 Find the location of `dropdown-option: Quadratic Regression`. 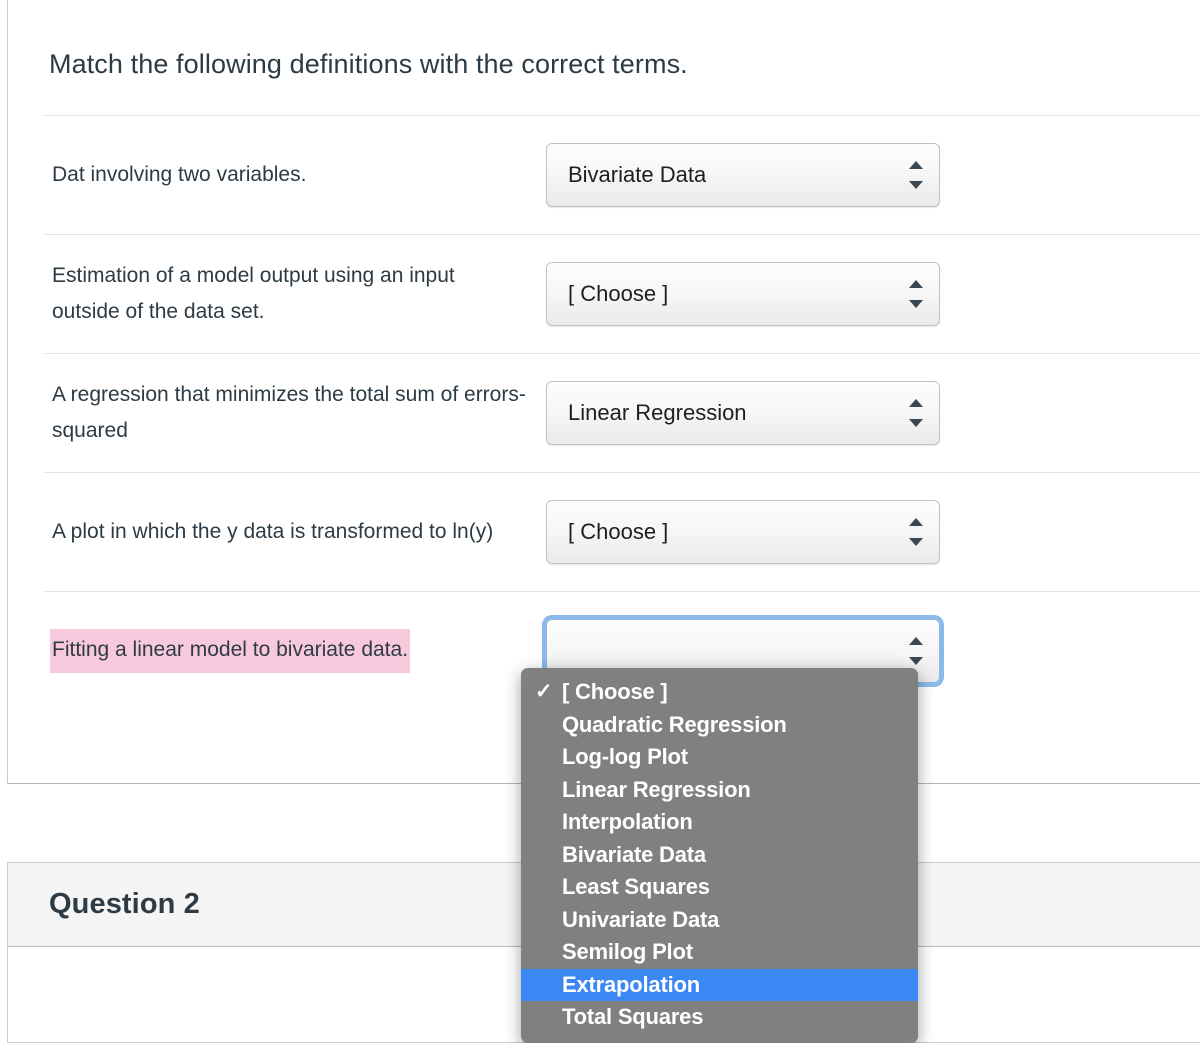

dropdown-option: Quadratic Regression is located at coordinates (719, 725).